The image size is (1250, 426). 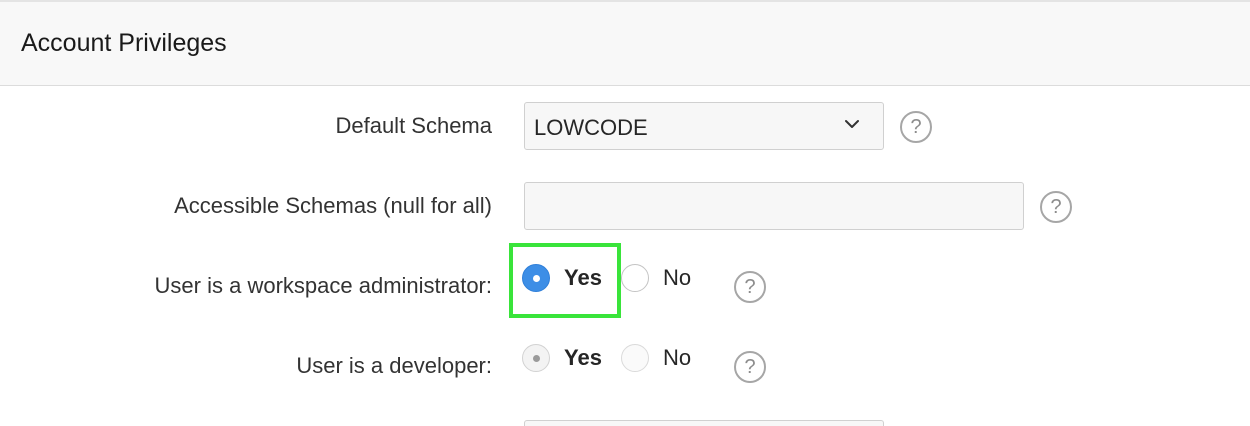 What do you see at coordinates (583, 358) in the screenshot?
I see `developer-yes-label: Yes` at bounding box center [583, 358].